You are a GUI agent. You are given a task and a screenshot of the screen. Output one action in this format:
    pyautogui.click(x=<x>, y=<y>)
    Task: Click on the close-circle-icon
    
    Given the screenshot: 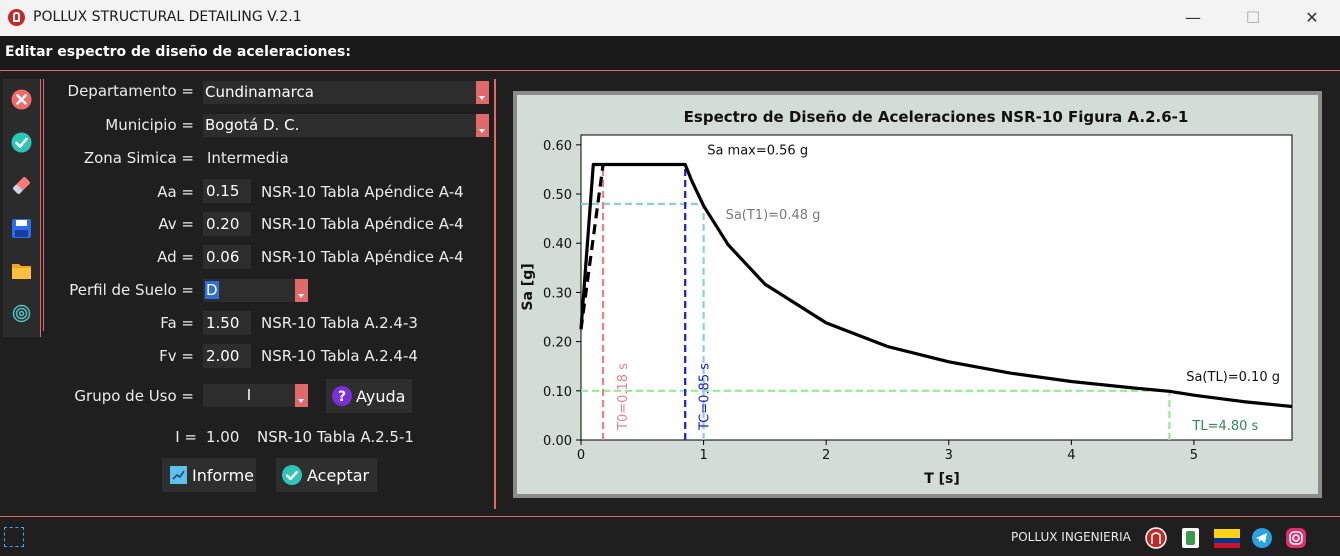 What is the action you would take?
    pyautogui.click(x=21, y=99)
    